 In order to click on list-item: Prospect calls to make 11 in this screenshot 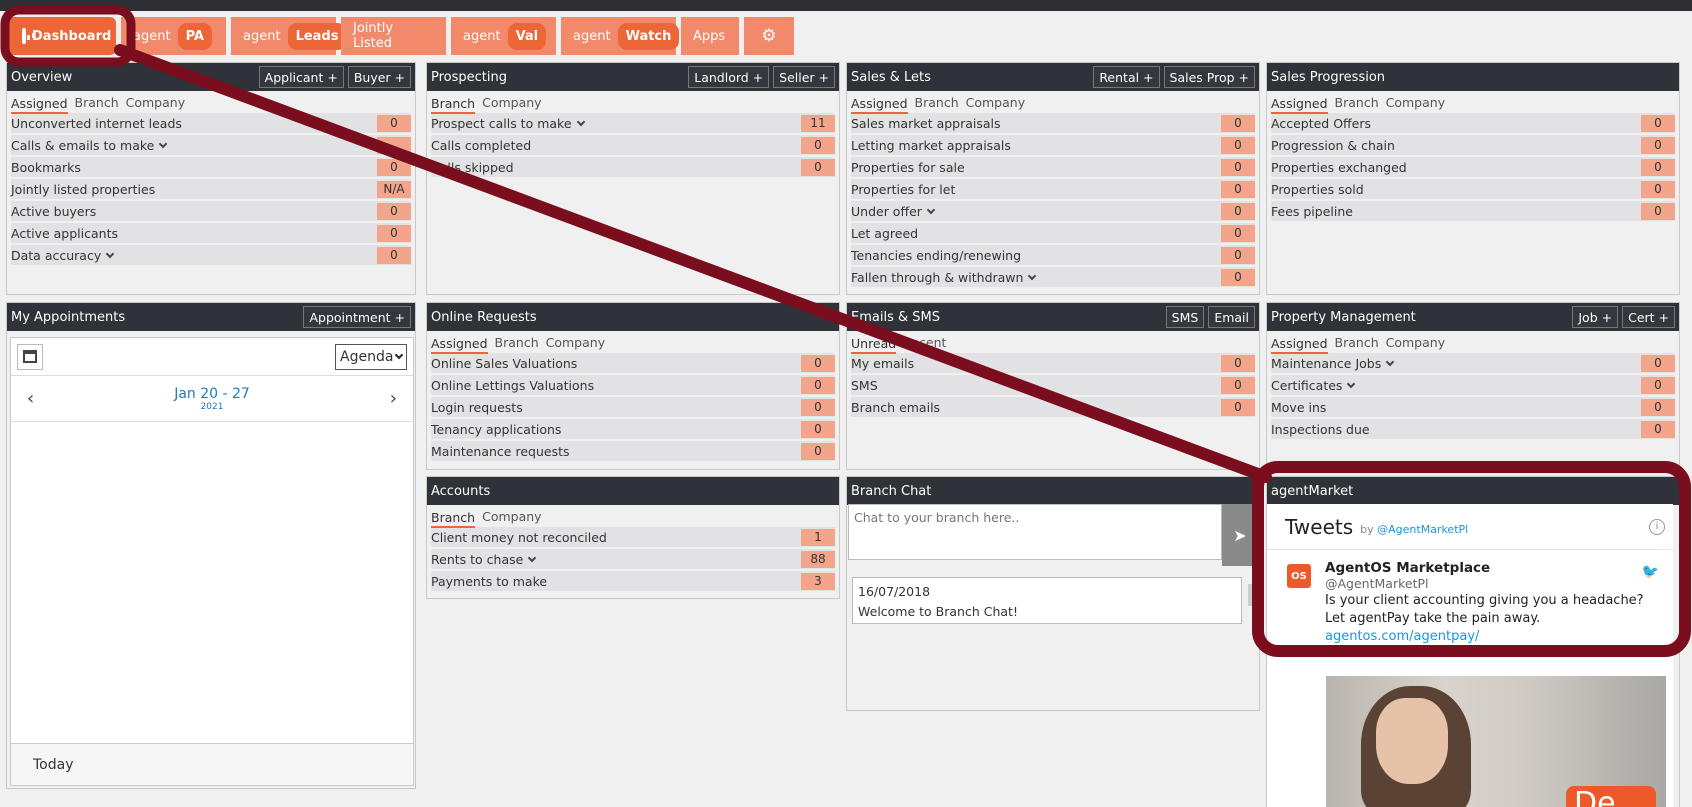, I will do `click(633, 123)`.